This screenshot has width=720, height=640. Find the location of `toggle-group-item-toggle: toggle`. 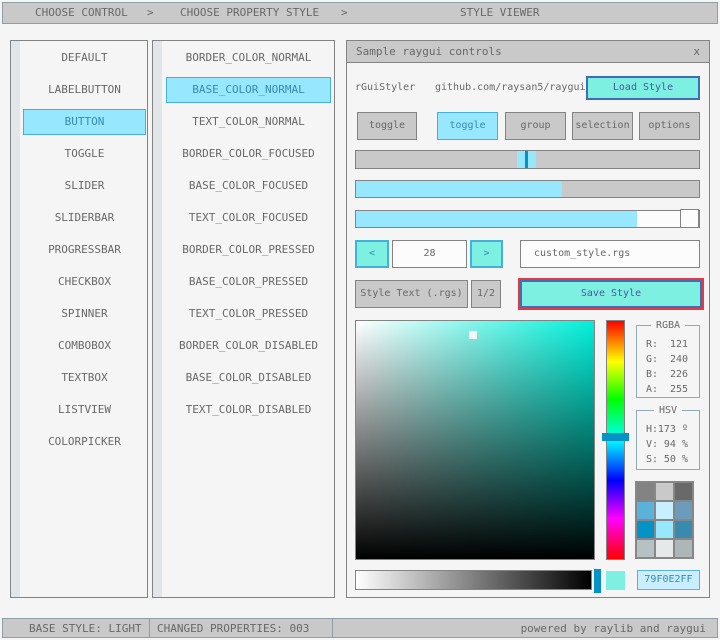

toggle-group-item-toggle: toggle is located at coordinates (467, 126).